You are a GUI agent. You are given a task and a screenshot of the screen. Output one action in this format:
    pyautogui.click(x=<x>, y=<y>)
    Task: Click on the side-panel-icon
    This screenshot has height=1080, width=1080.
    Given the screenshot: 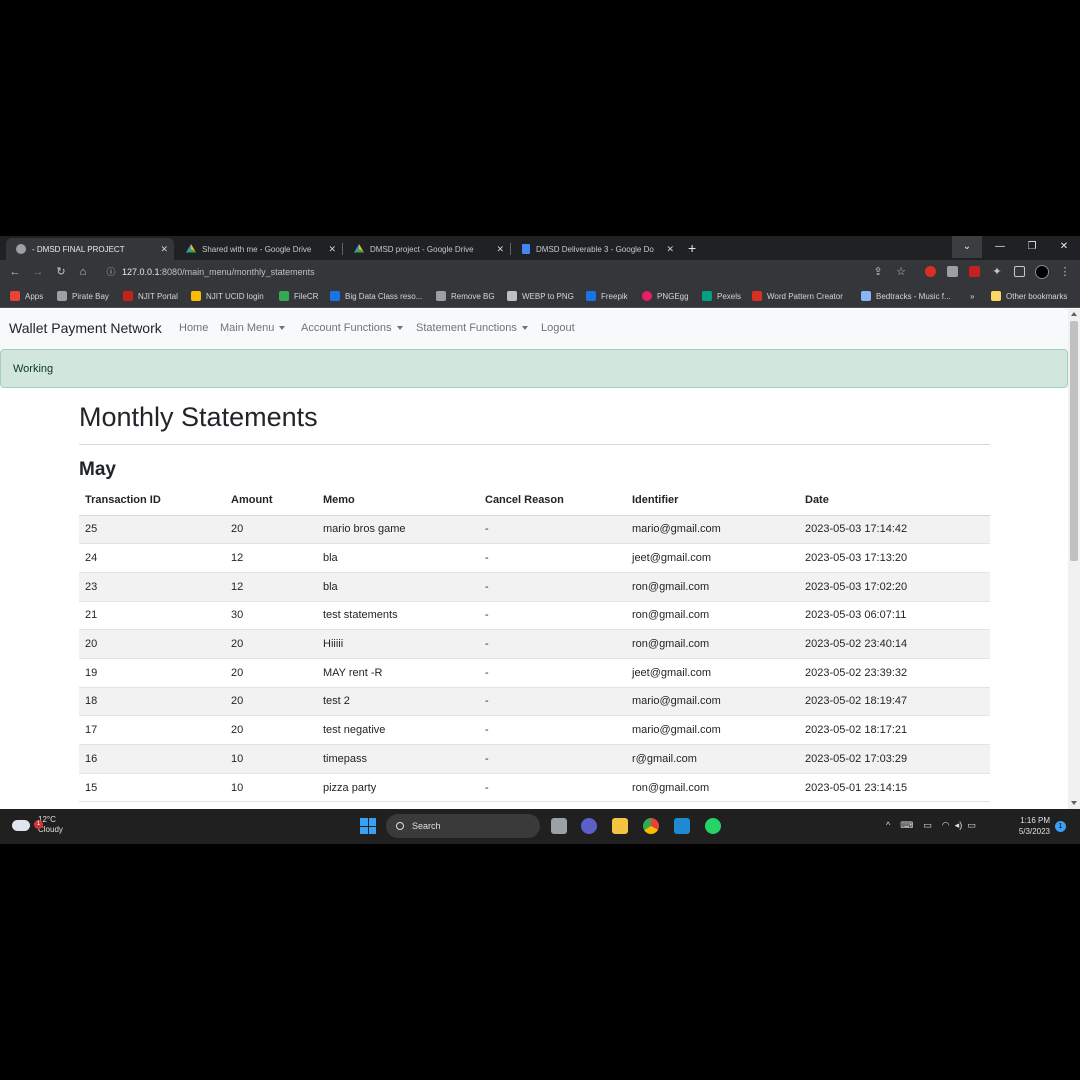 What is the action you would take?
    pyautogui.click(x=1019, y=271)
    